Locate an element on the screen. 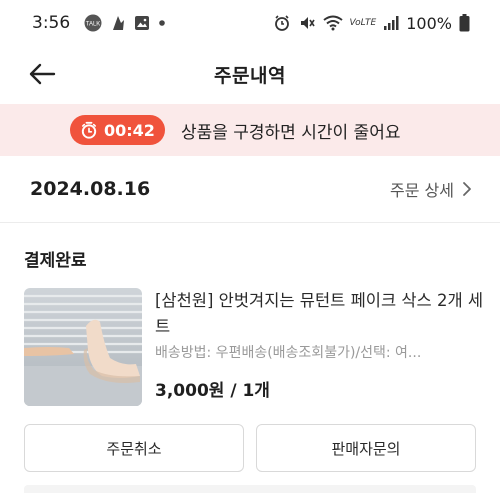 The image size is (500, 493). order-date-row: 2024.08.16 주문 상세 is located at coordinates (250, 189).